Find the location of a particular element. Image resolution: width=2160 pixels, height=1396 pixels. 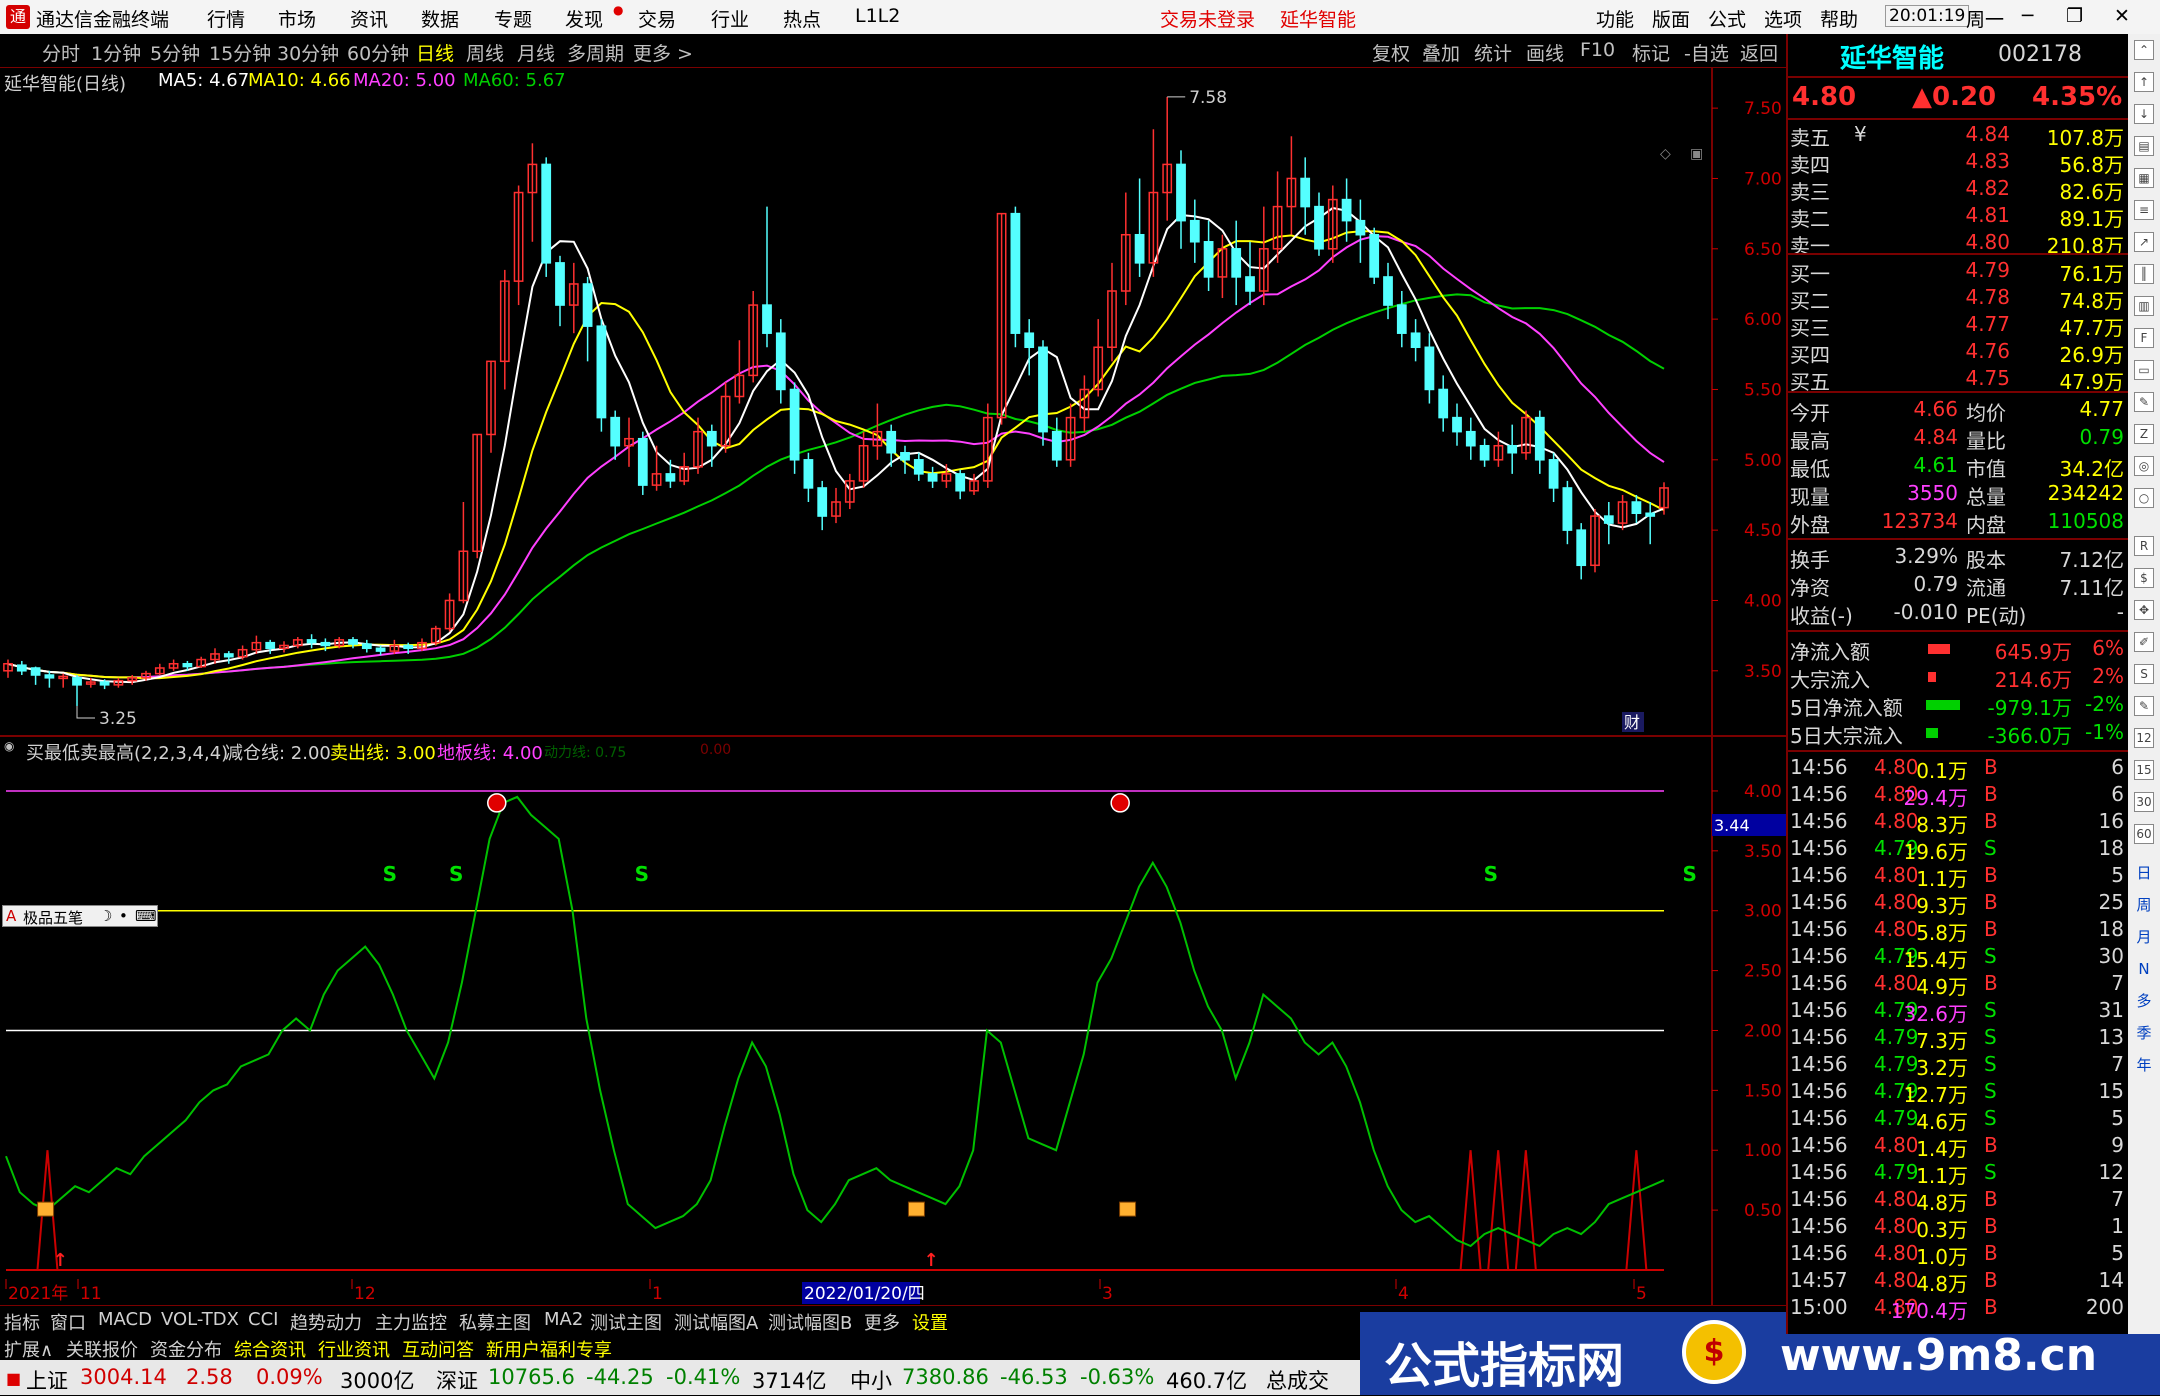

tab-zhuli: 主力监控 is located at coordinates (411, 1322).